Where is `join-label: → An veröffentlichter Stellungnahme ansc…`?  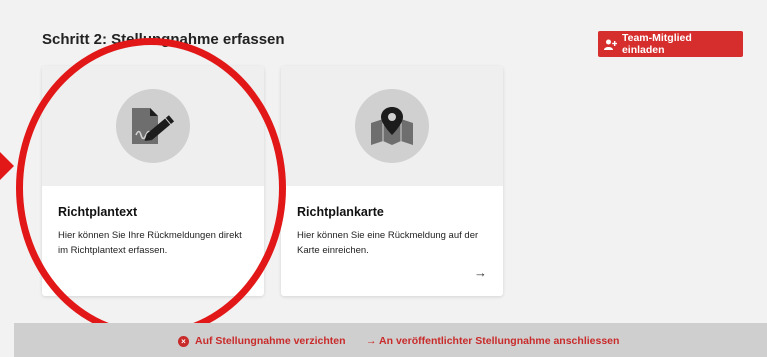 join-label: → An veröffentlichter Stellungnahme ansc… is located at coordinates (493, 341).